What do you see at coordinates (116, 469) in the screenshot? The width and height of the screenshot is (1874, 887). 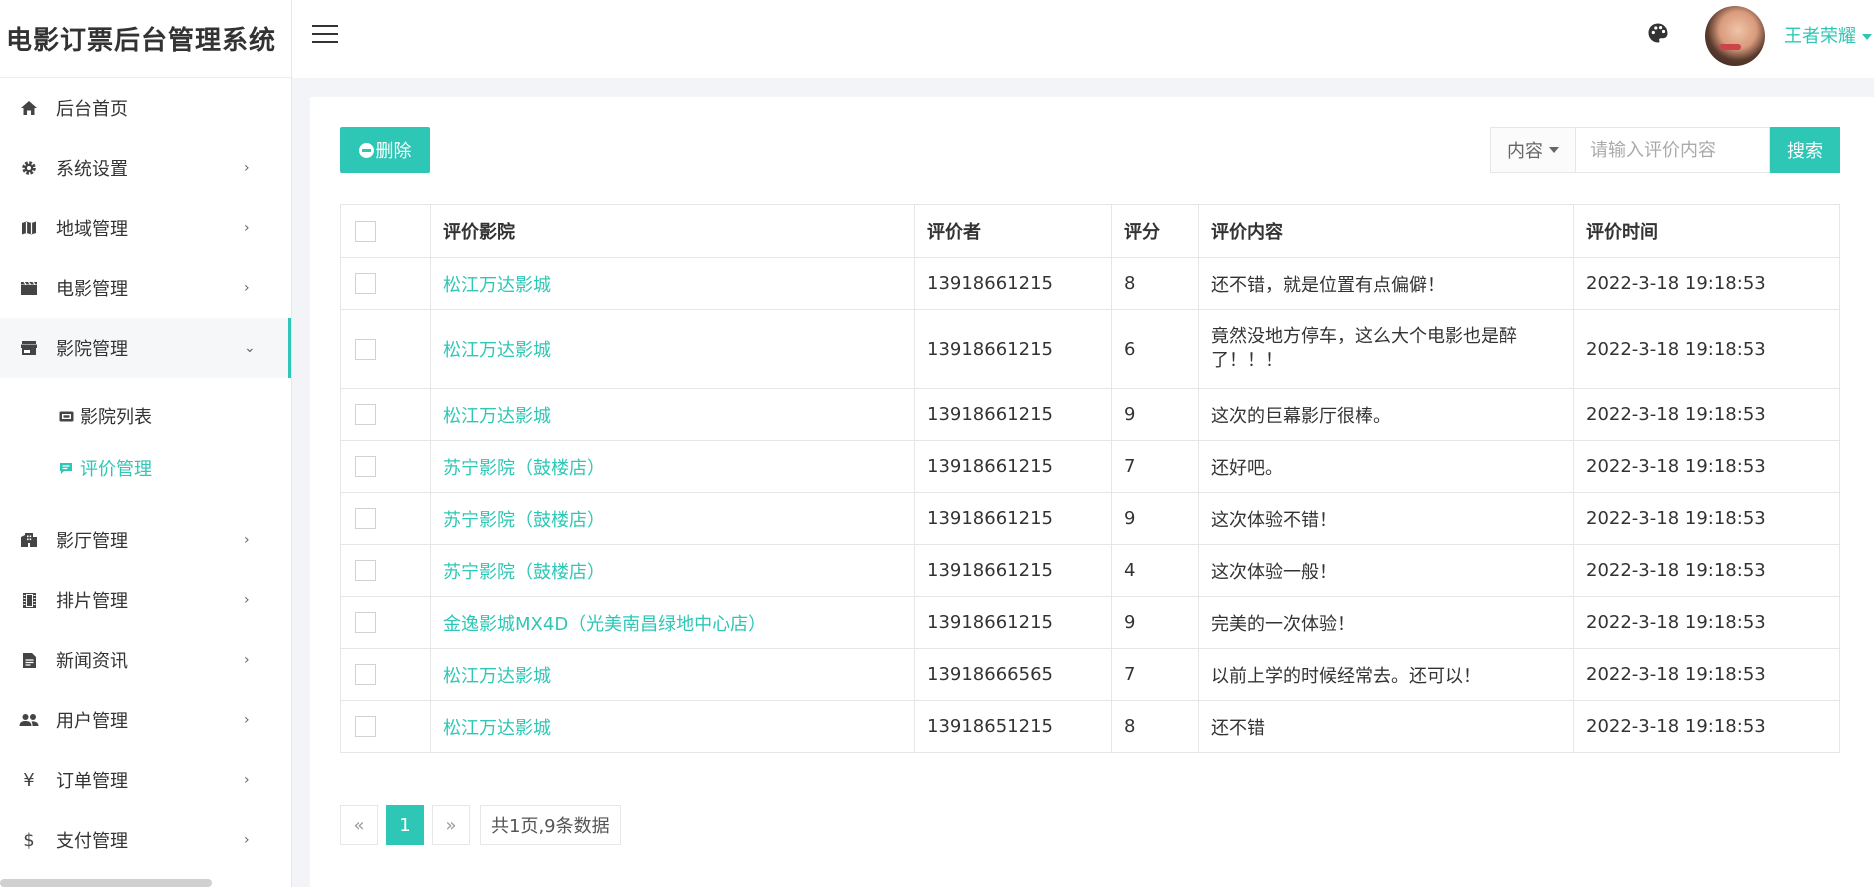 I see `submenu-item-label: 评价管理` at bounding box center [116, 469].